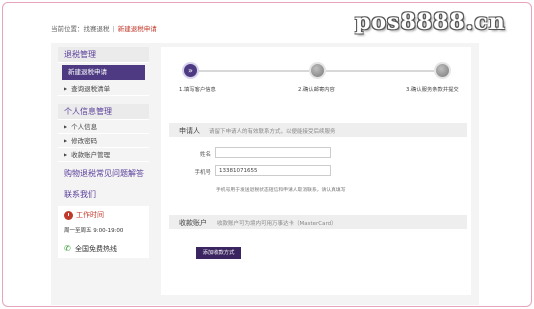 The height and width of the screenshot is (309, 534). Describe the element at coordinates (103, 55) in the screenshot. I see `sidebar-head-refund: 退税管理` at that location.